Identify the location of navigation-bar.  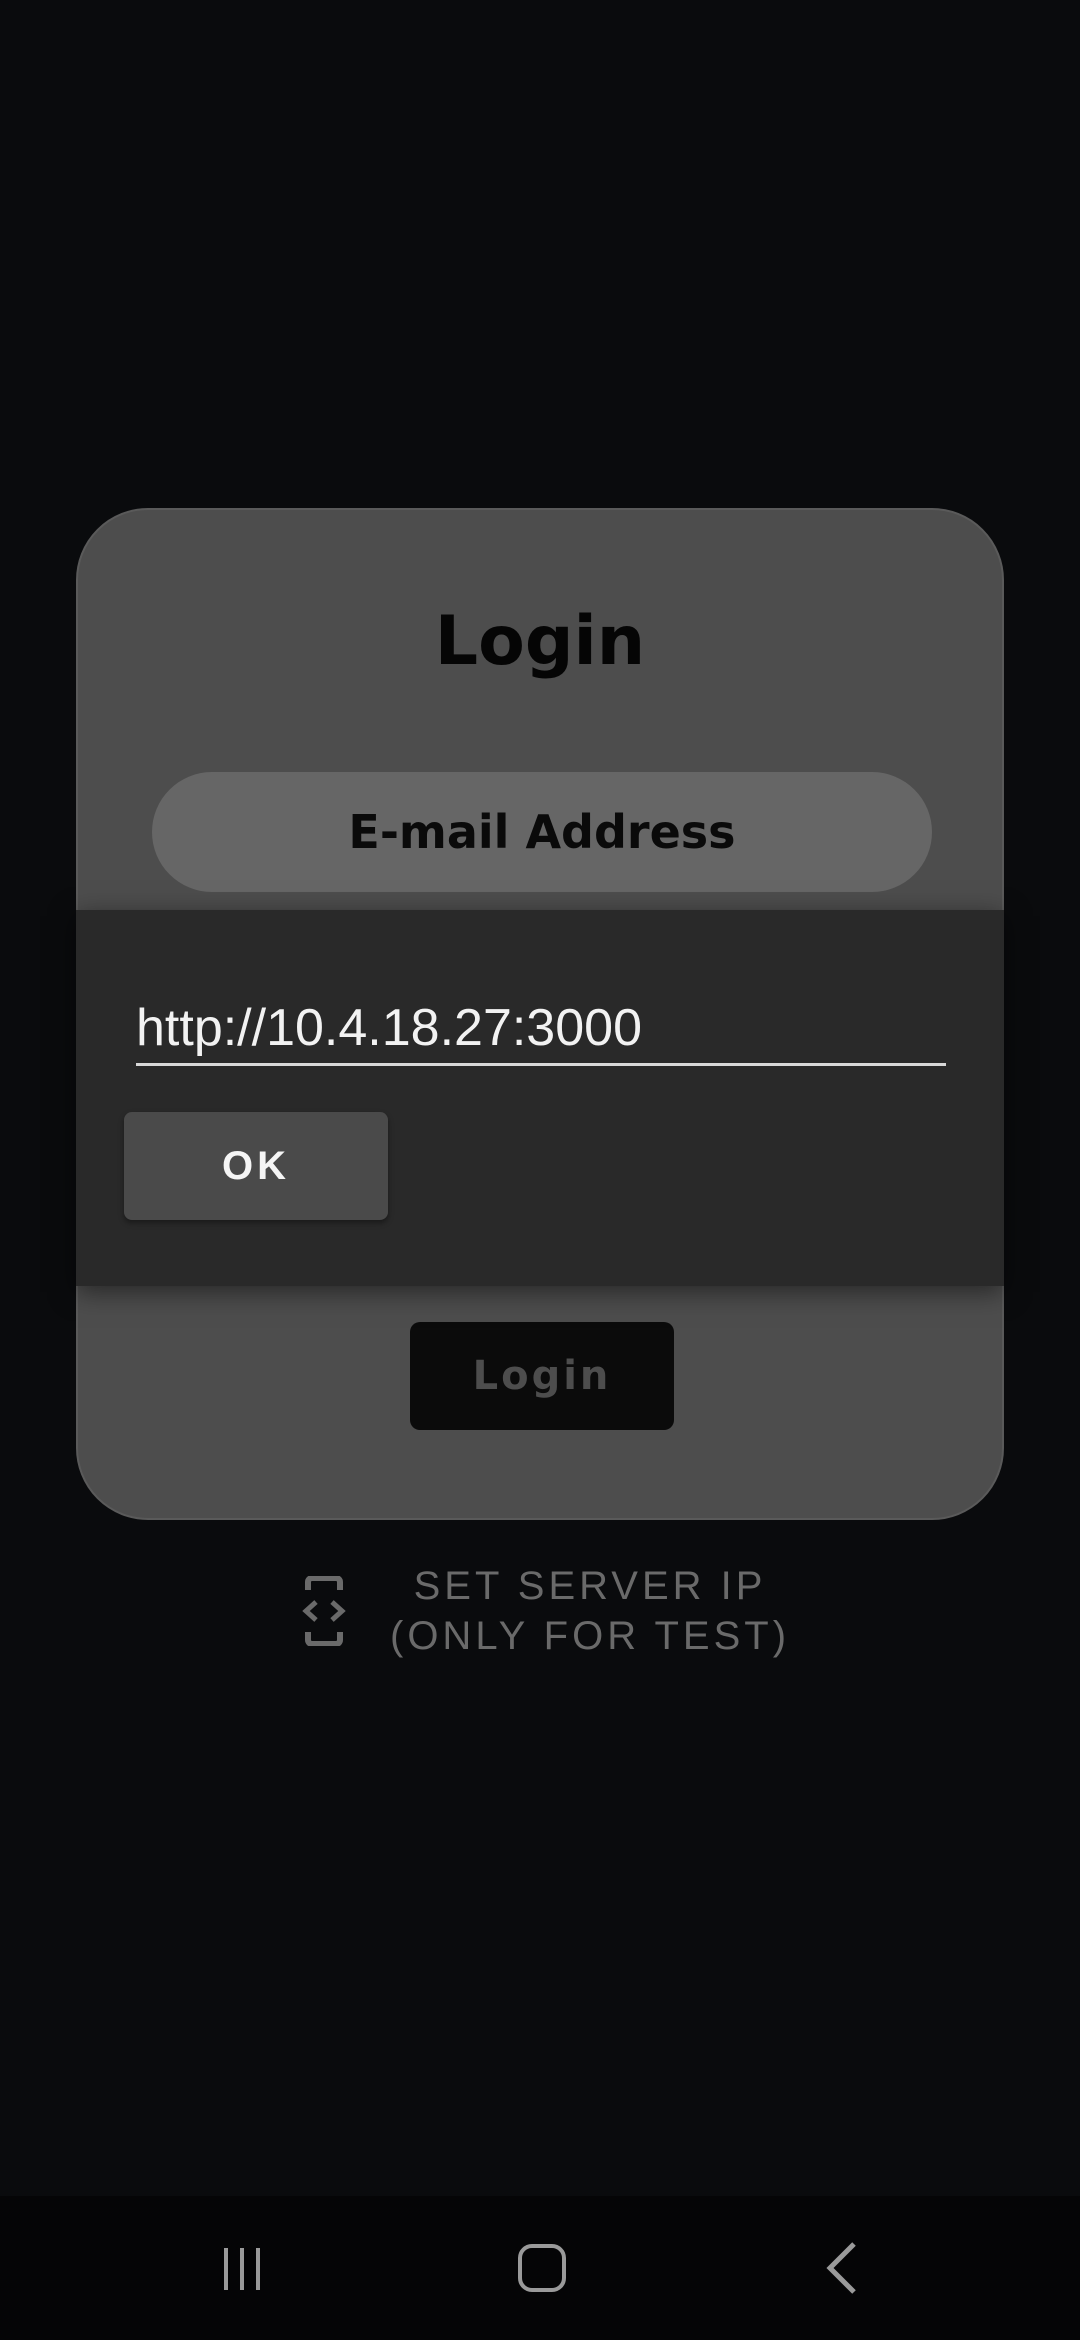
(540, 2268).